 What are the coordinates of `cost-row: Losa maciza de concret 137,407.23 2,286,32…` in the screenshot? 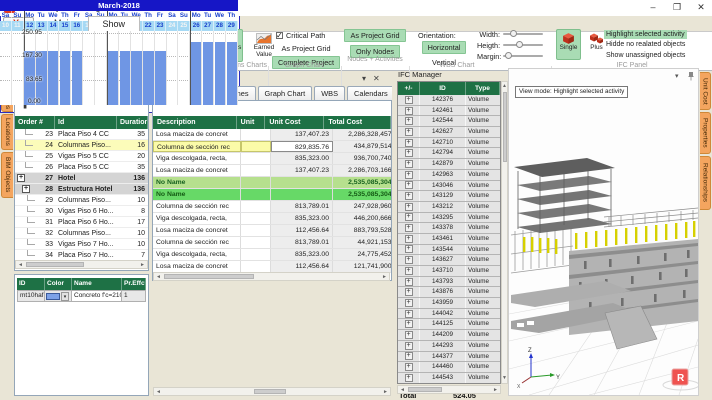 It's located at (272, 135).